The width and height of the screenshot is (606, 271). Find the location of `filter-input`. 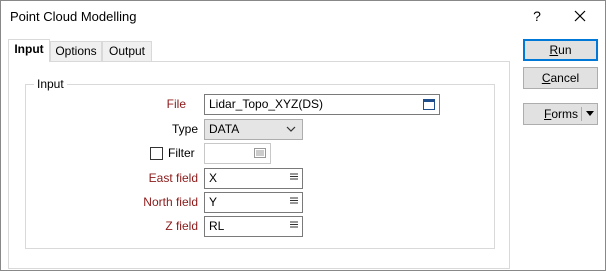

filter-input is located at coordinates (237, 153).